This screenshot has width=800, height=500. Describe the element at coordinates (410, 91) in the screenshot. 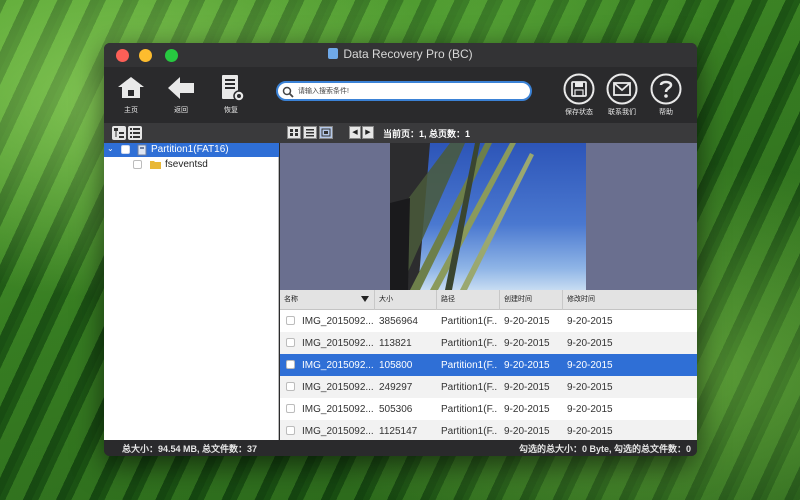

I see `search-input` at that location.